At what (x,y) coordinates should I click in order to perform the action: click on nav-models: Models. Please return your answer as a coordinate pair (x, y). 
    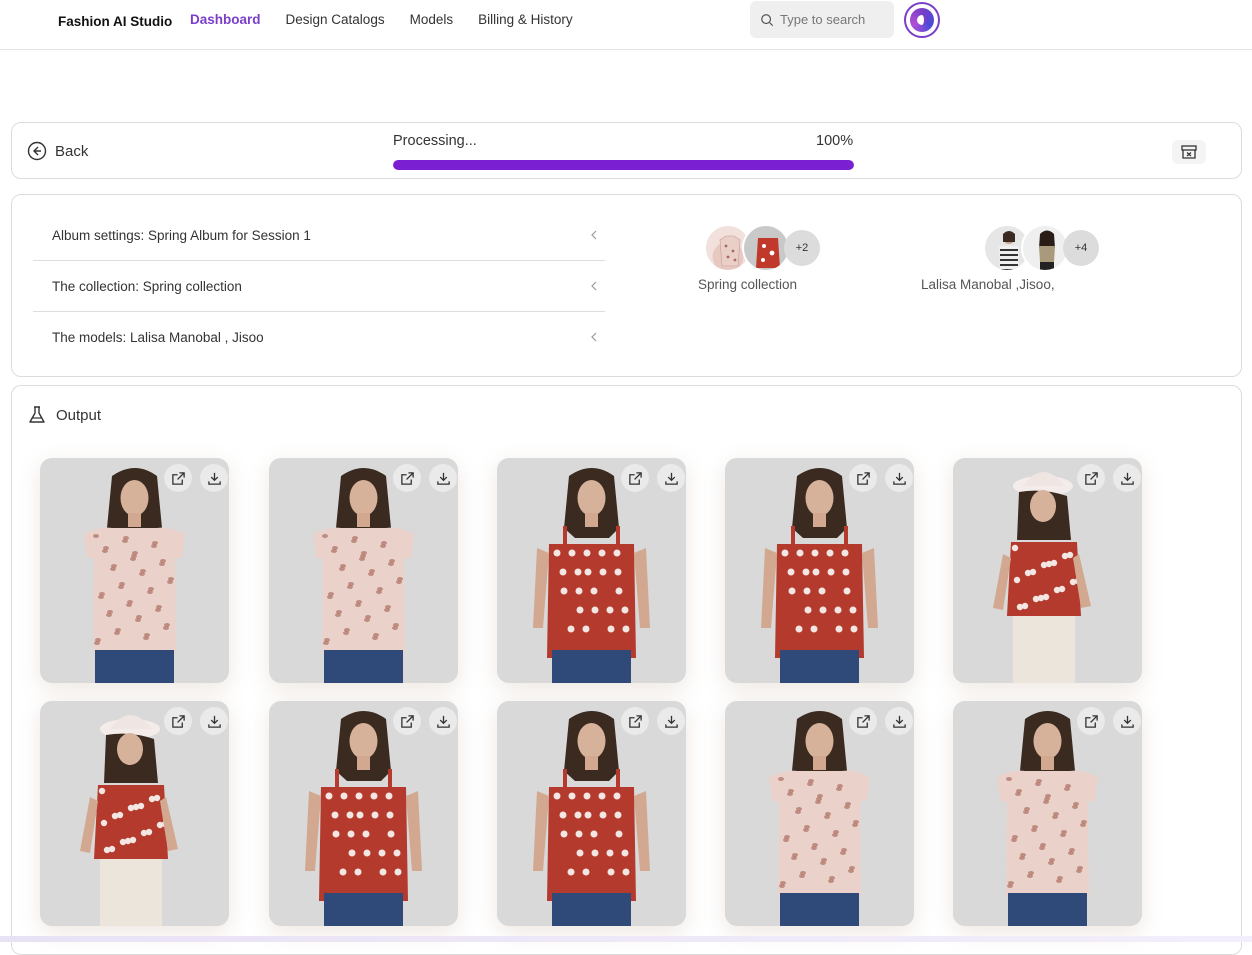
    Looking at the image, I should click on (432, 19).